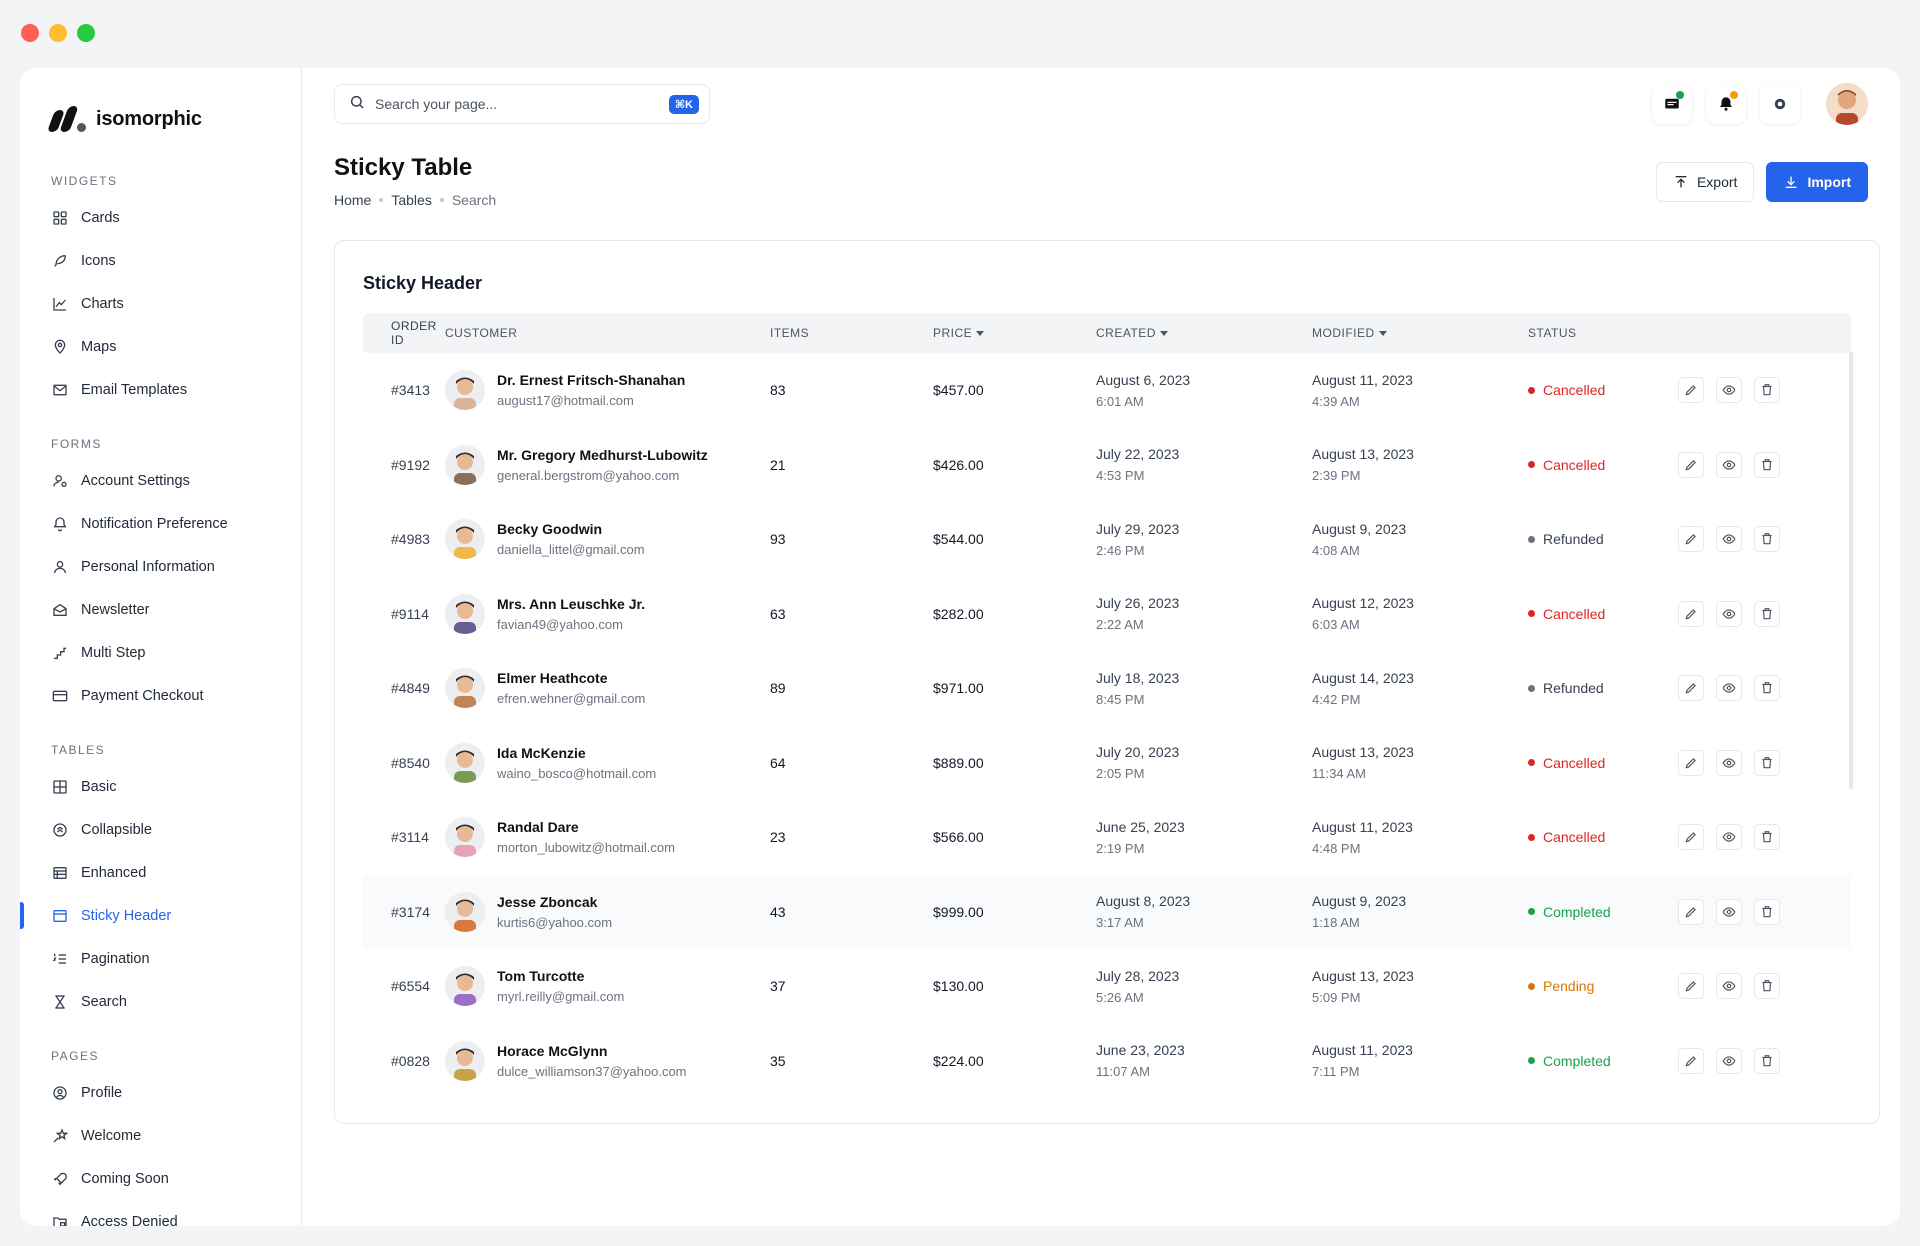  What do you see at coordinates (160, 260) in the screenshot?
I see `sidebar-item-icons: Icons` at bounding box center [160, 260].